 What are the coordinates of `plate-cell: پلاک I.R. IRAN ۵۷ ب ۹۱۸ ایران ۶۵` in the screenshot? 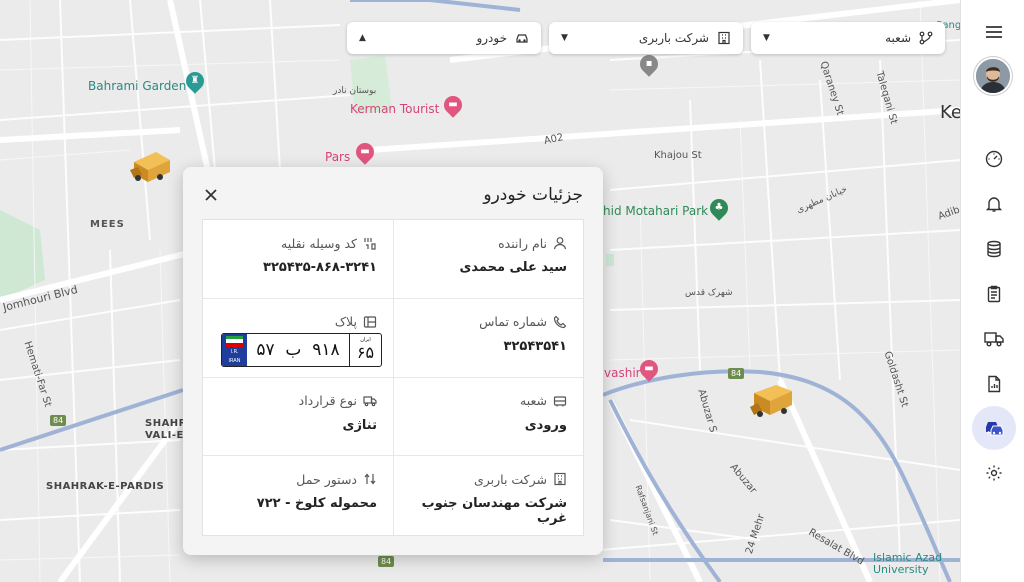 It's located at (298, 338).